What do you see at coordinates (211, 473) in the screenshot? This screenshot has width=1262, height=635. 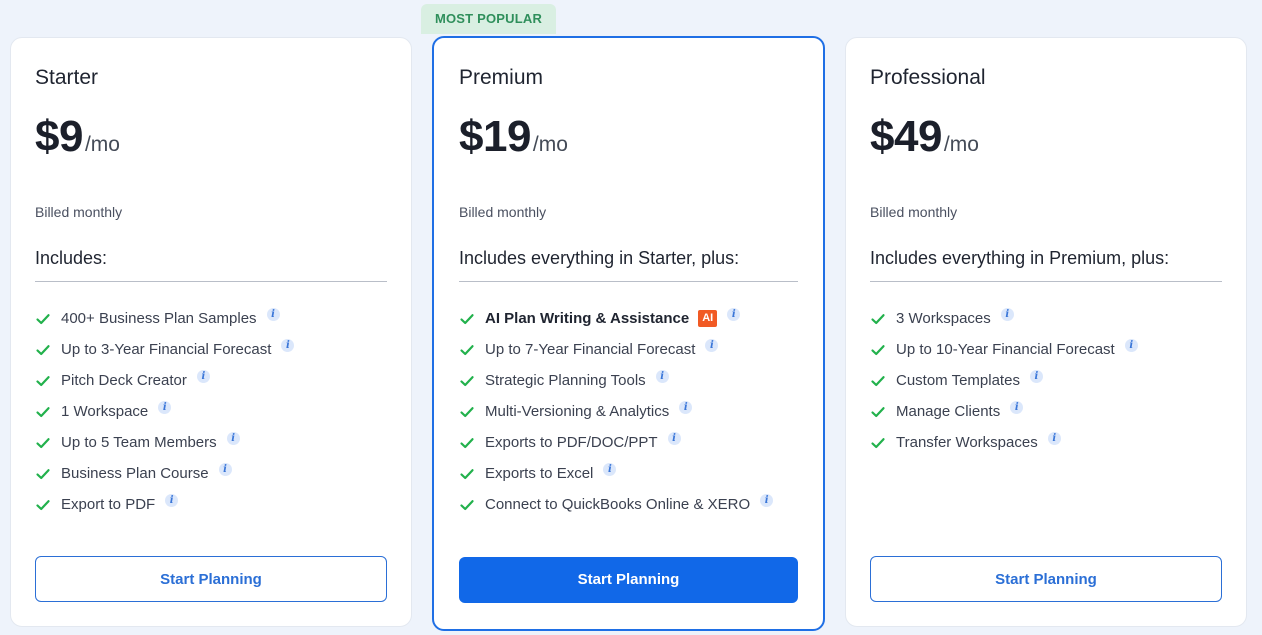 I see `feature-item: Business Plan Course i` at bounding box center [211, 473].